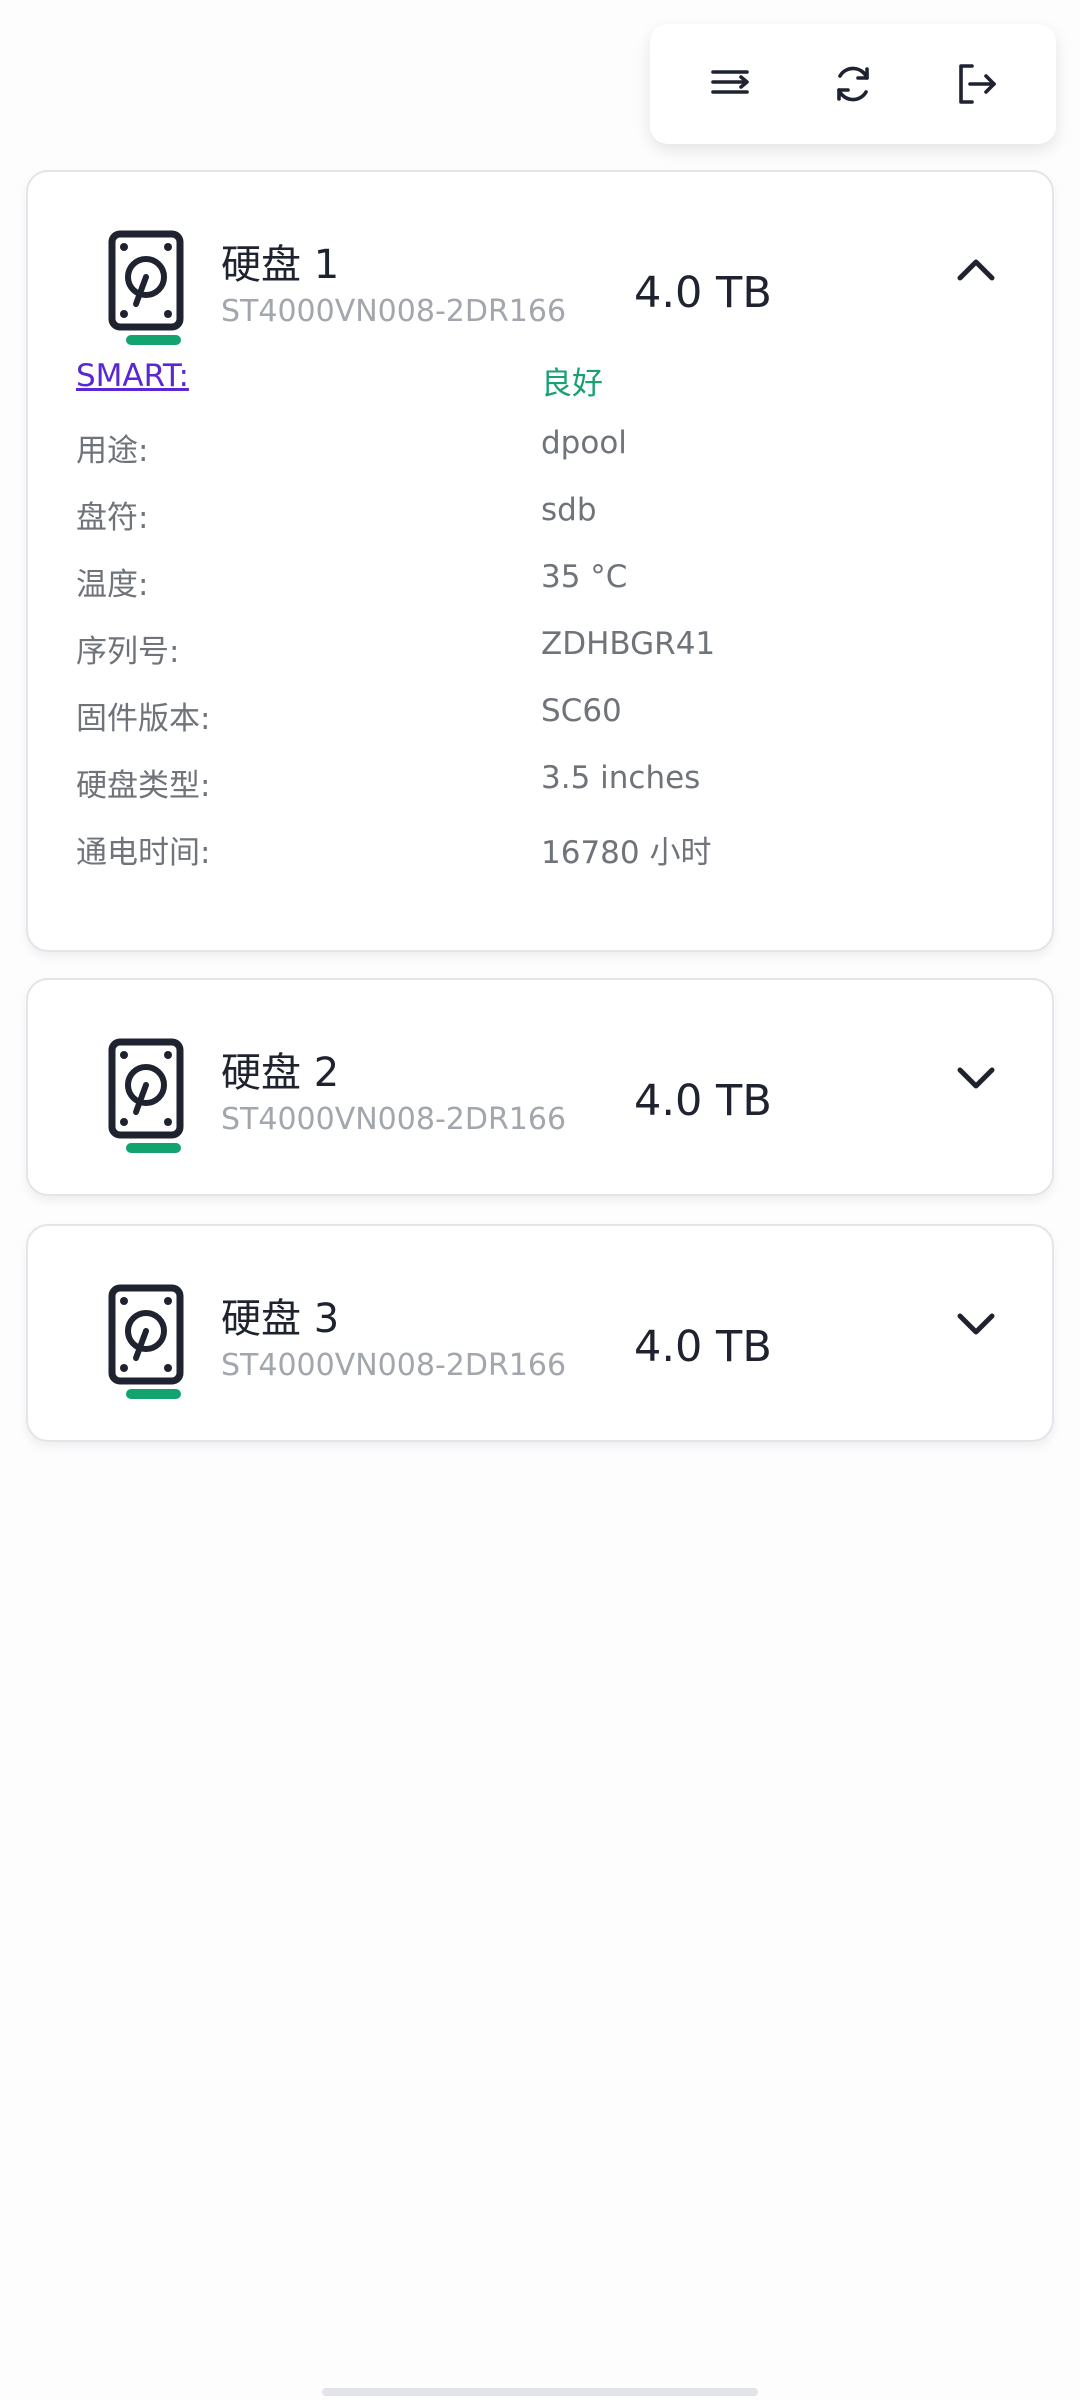 This screenshot has width=1080, height=2400. I want to click on top-toolbar, so click(853, 84).